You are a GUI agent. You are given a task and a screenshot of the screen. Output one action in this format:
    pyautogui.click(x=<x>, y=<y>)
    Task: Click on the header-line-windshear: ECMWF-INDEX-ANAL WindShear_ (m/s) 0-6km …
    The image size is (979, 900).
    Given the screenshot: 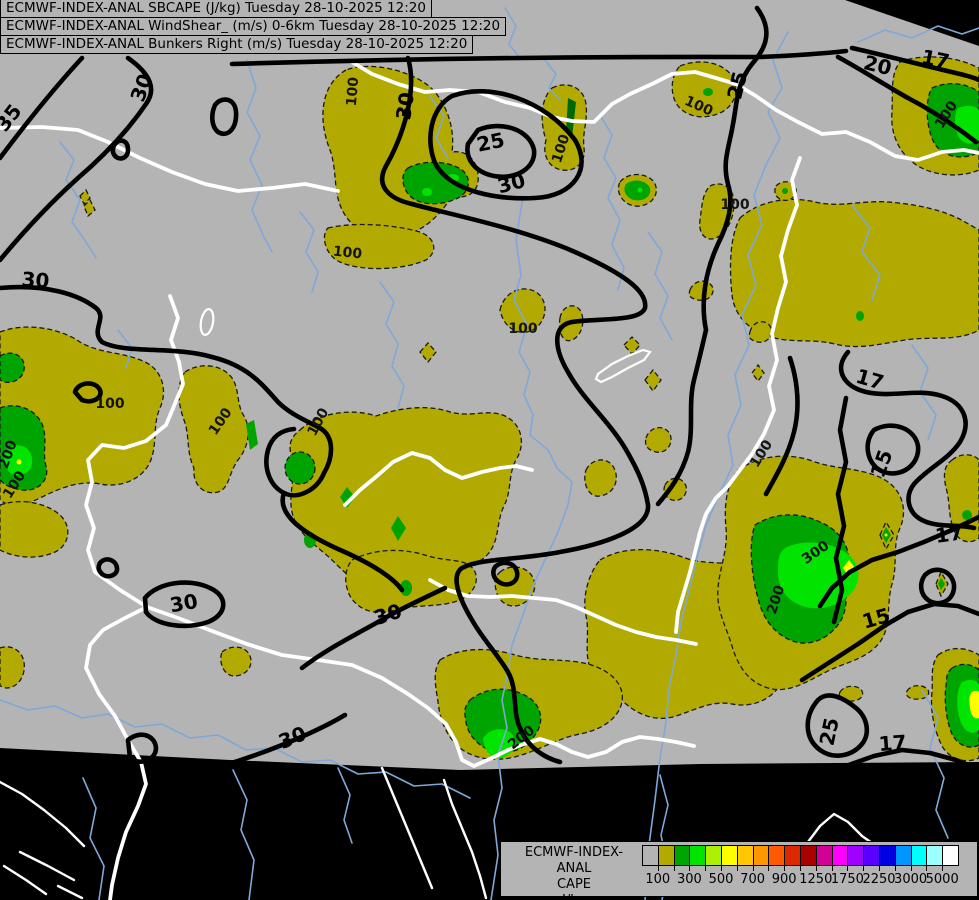 What is the action you would take?
    pyautogui.click(x=253, y=26)
    